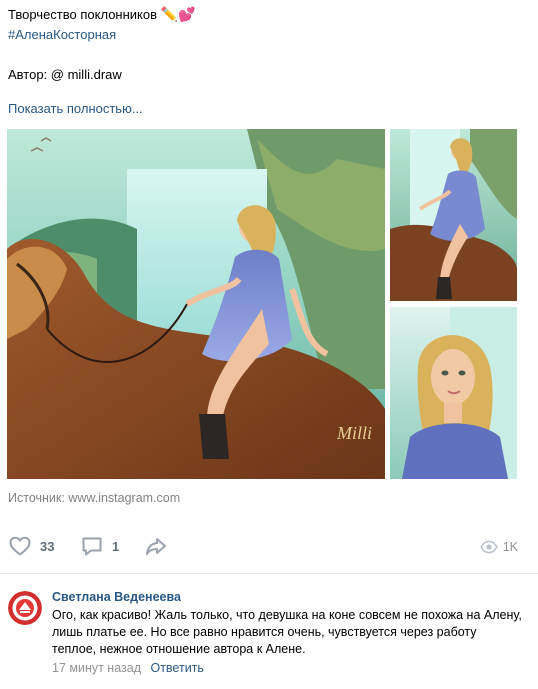 The height and width of the screenshot is (689, 538). I want to click on post-hashtag: #АленаКосторная, so click(268, 35).